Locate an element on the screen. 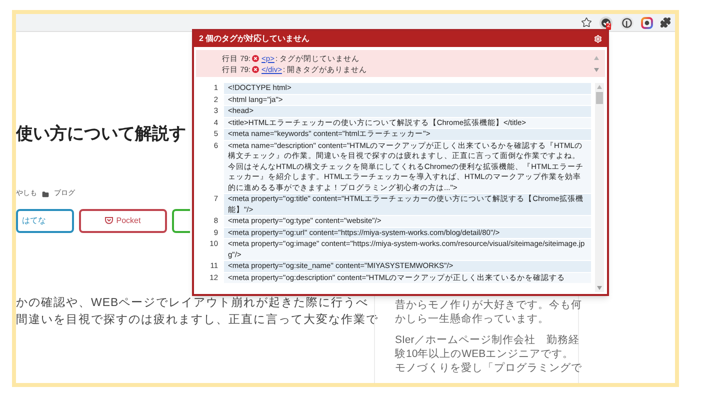 Image resolution: width=701 pixels, height=401 pixels. profile-text: SIer／ホームページ制作会社 勤務経 is located at coordinates (486, 340).